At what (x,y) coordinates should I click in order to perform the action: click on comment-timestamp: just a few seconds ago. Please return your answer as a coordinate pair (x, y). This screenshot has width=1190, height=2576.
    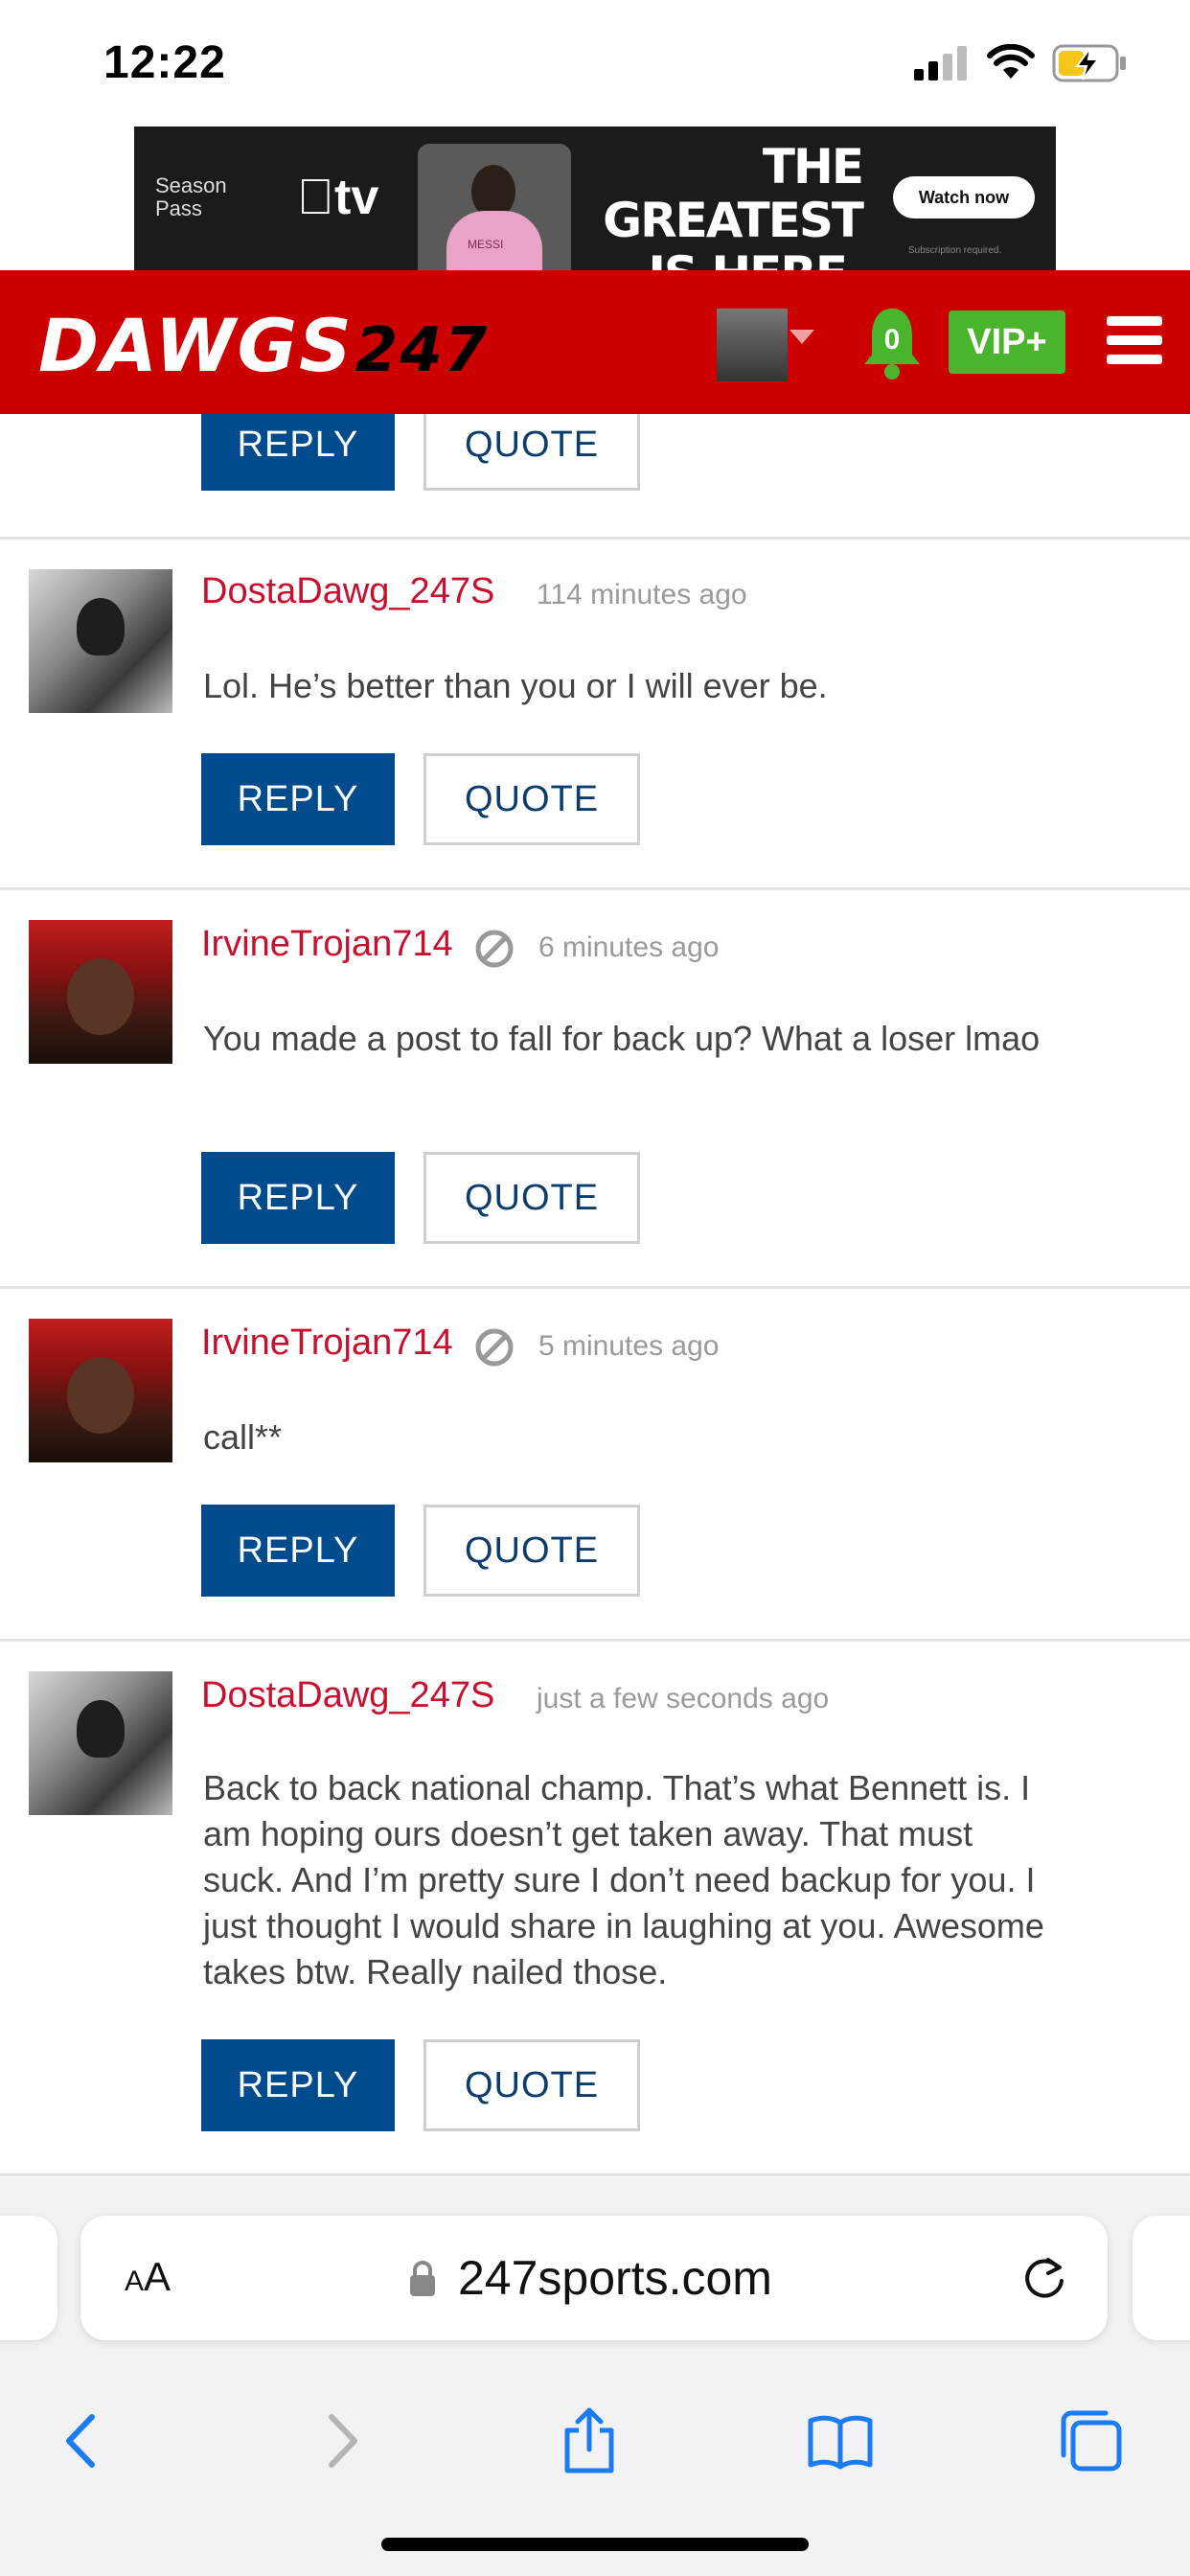
    Looking at the image, I should click on (684, 1698).